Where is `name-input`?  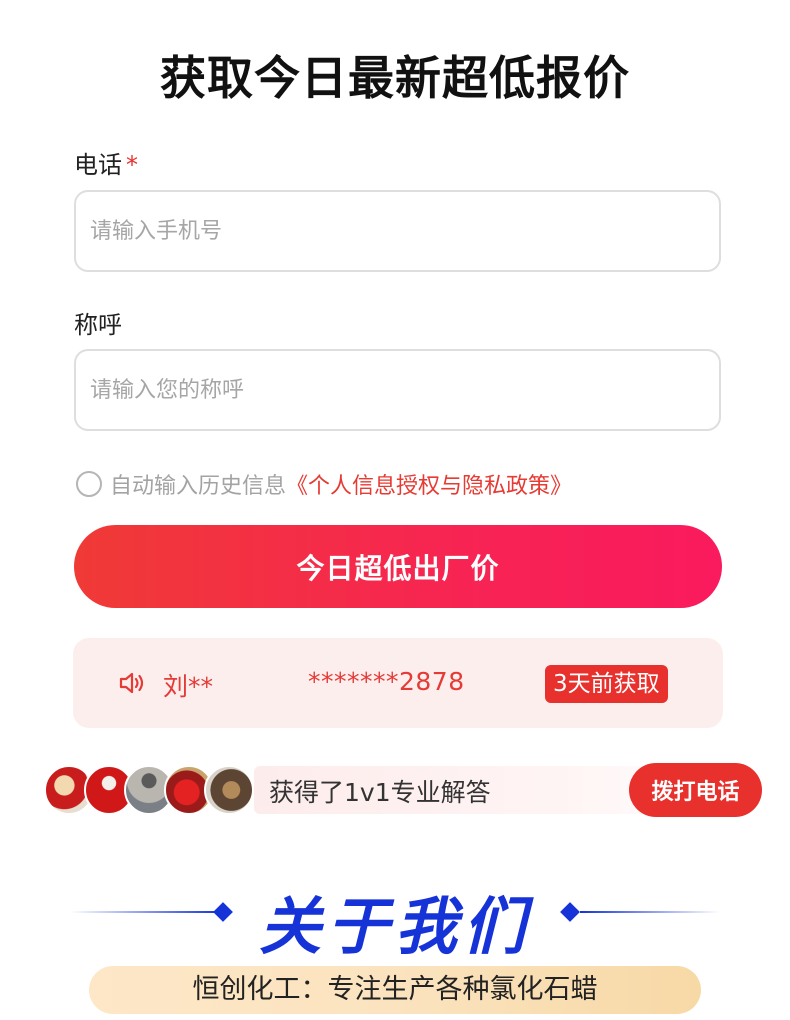
name-input is located at coordinates (397, 390).